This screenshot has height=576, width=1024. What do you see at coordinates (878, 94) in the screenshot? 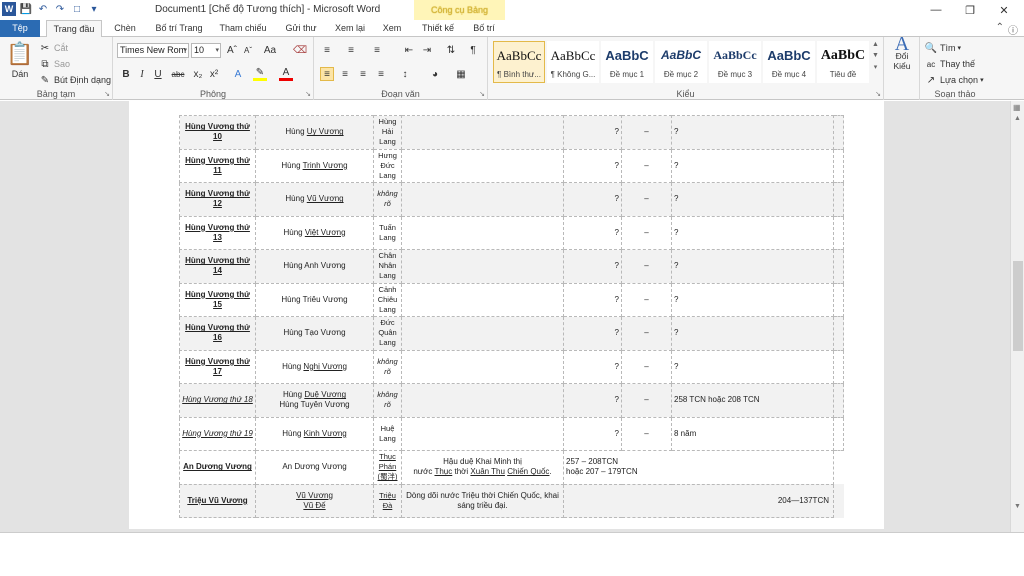
I see `styles-launcher-icon: ↘` at bounding box center [878, 94].